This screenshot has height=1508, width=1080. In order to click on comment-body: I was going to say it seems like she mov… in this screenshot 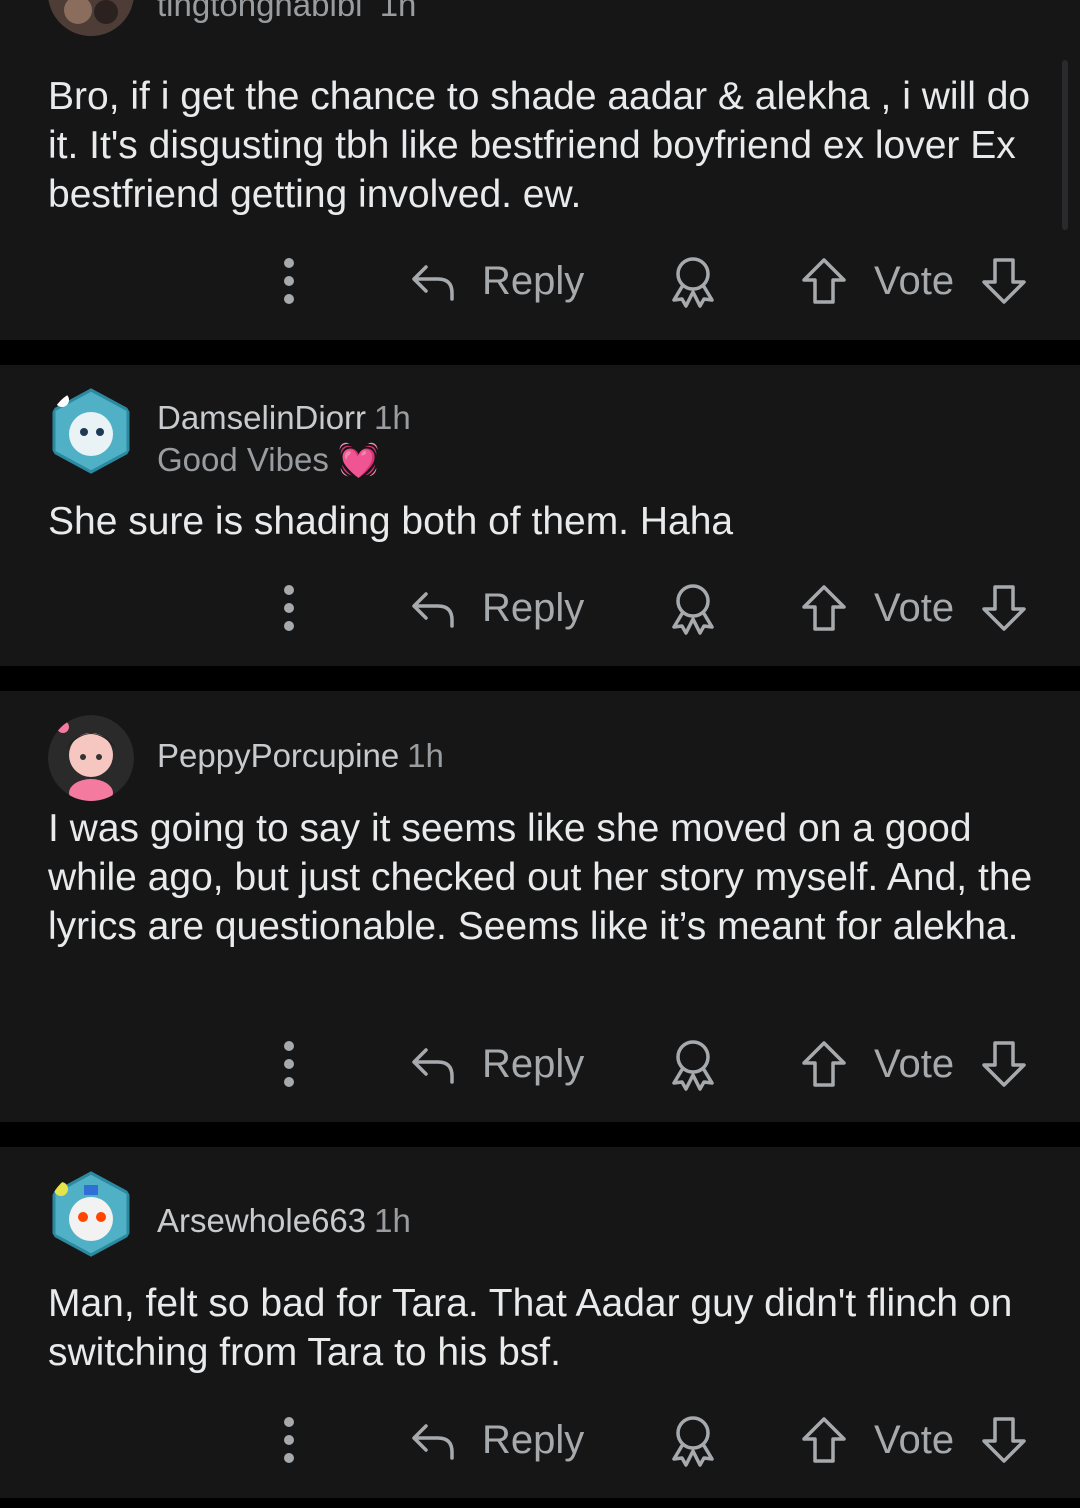, I will do `click(540, 877)`.